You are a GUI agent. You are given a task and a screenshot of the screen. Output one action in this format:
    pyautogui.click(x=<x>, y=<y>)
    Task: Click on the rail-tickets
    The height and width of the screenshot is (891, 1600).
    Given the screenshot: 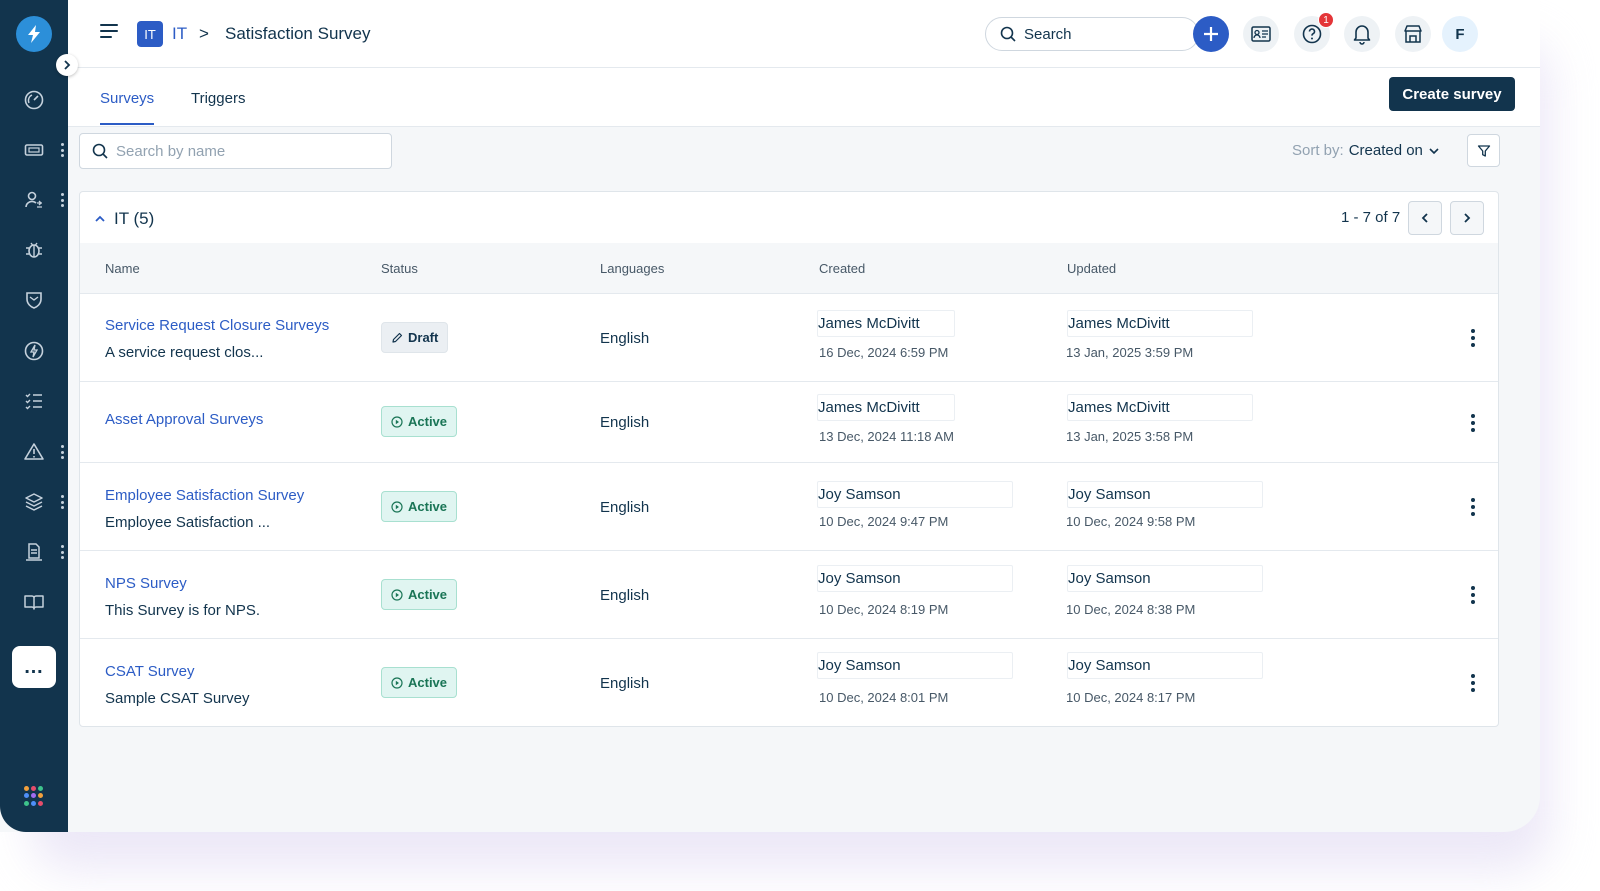 What is the action you would take?
    pyautogui.click(x=34, y=150)
    